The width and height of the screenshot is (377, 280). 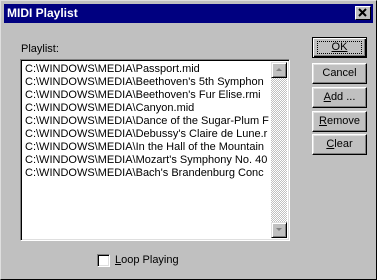 I want to click on list-item: C:\WINDOWS\MEDIA\Bach's Brandenburg Conc, so click(x=147, y=173).